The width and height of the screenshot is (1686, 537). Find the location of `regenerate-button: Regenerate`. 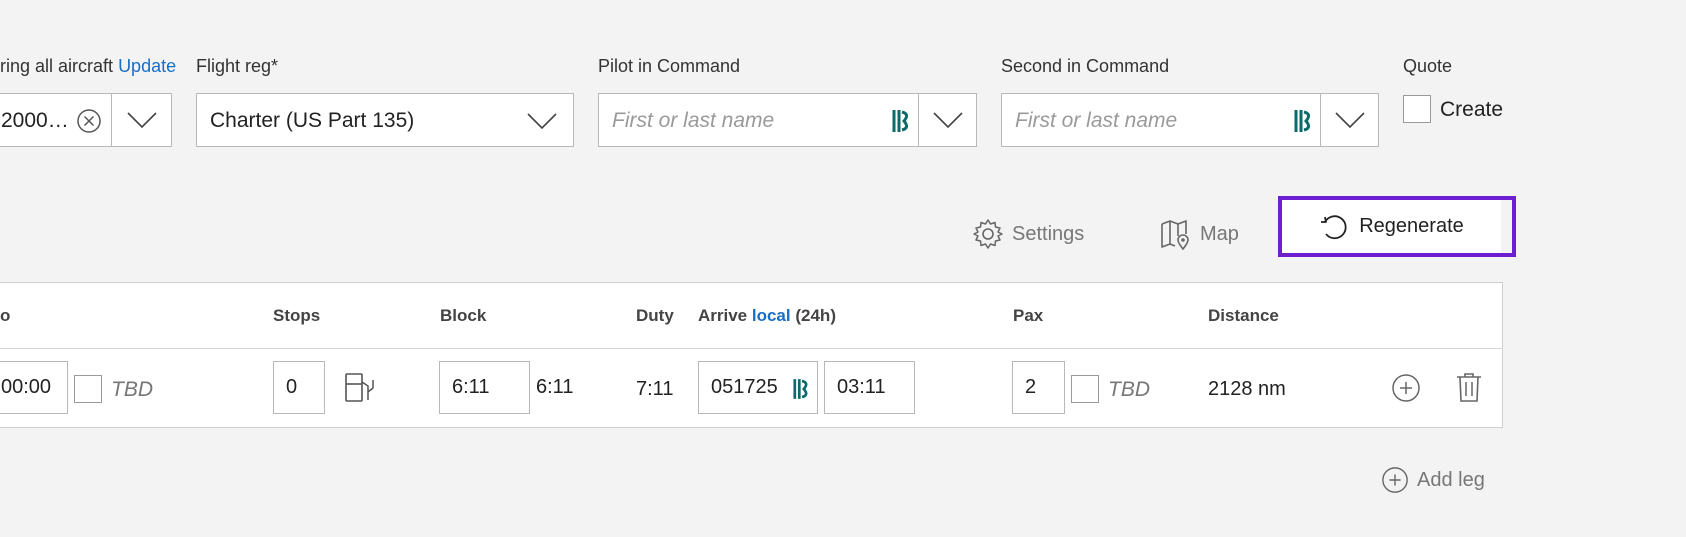

regenerate-button: Regenerate is located at coordinates (1391, 226).